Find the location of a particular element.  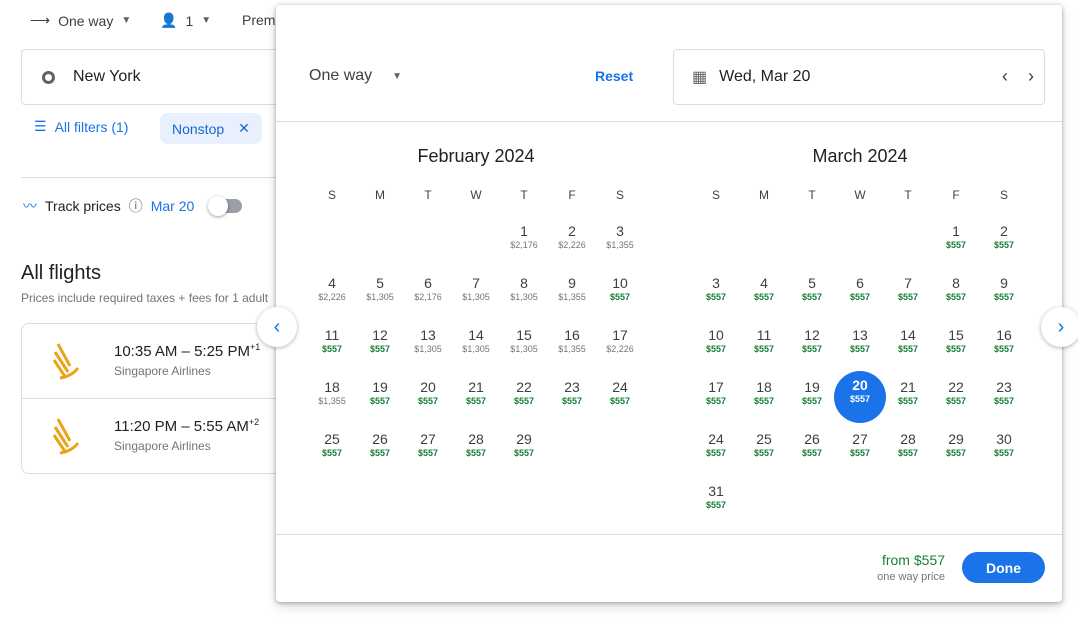

prev-date-icon: ‹ is located at coordinates (1005, 76).